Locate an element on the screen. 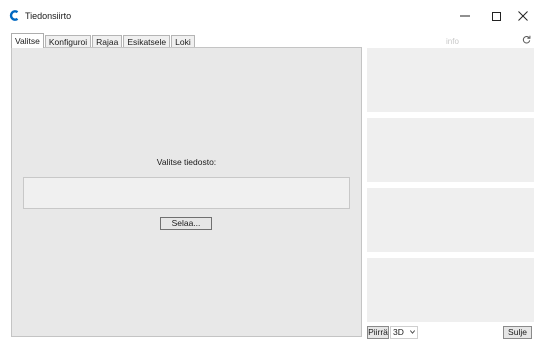 This screenshot has height=340, width=534. tab-valitse: Valitse is located at coordinates (27, 40).